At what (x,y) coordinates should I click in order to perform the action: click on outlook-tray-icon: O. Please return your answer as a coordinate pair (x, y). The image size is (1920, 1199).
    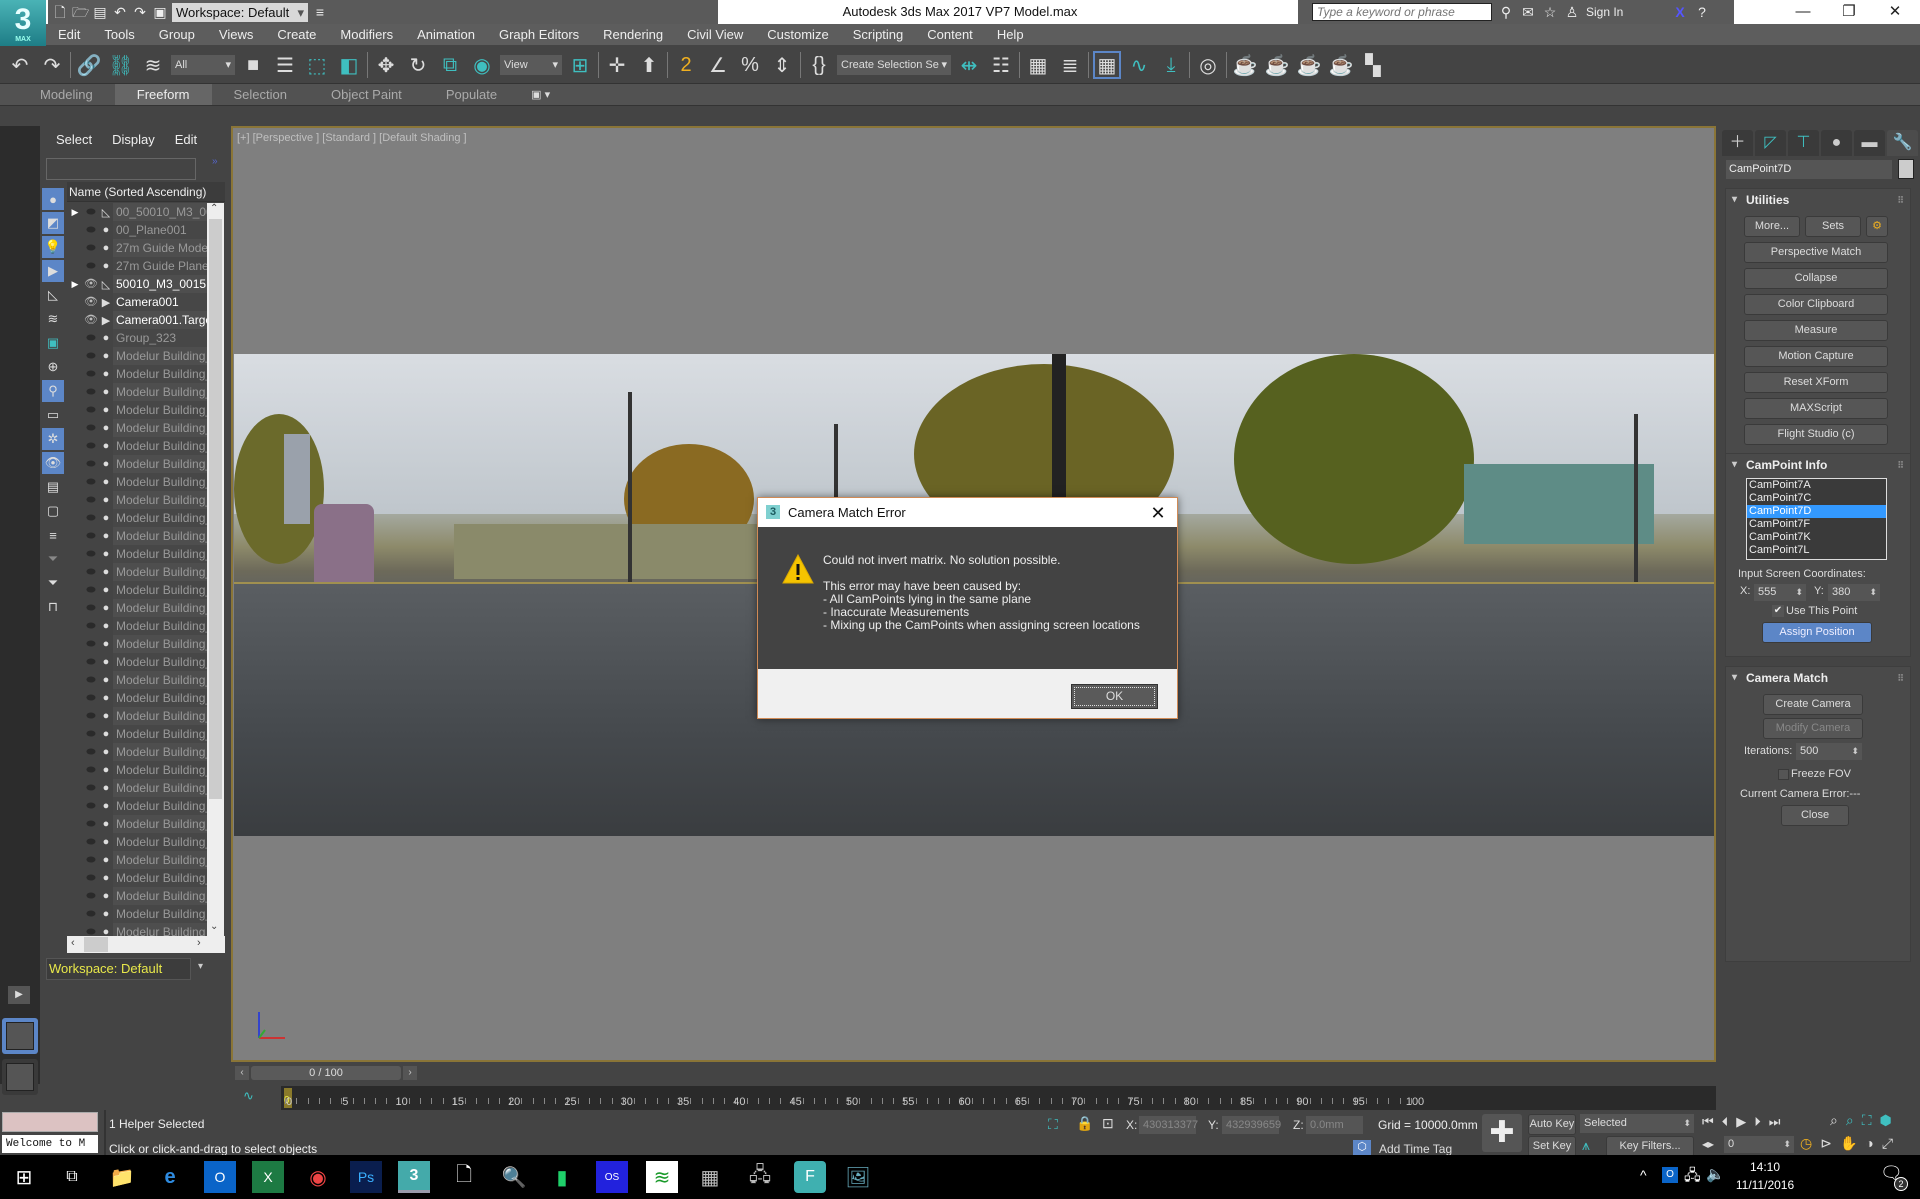
    Looking at the image, I should click on (1670, 1175).